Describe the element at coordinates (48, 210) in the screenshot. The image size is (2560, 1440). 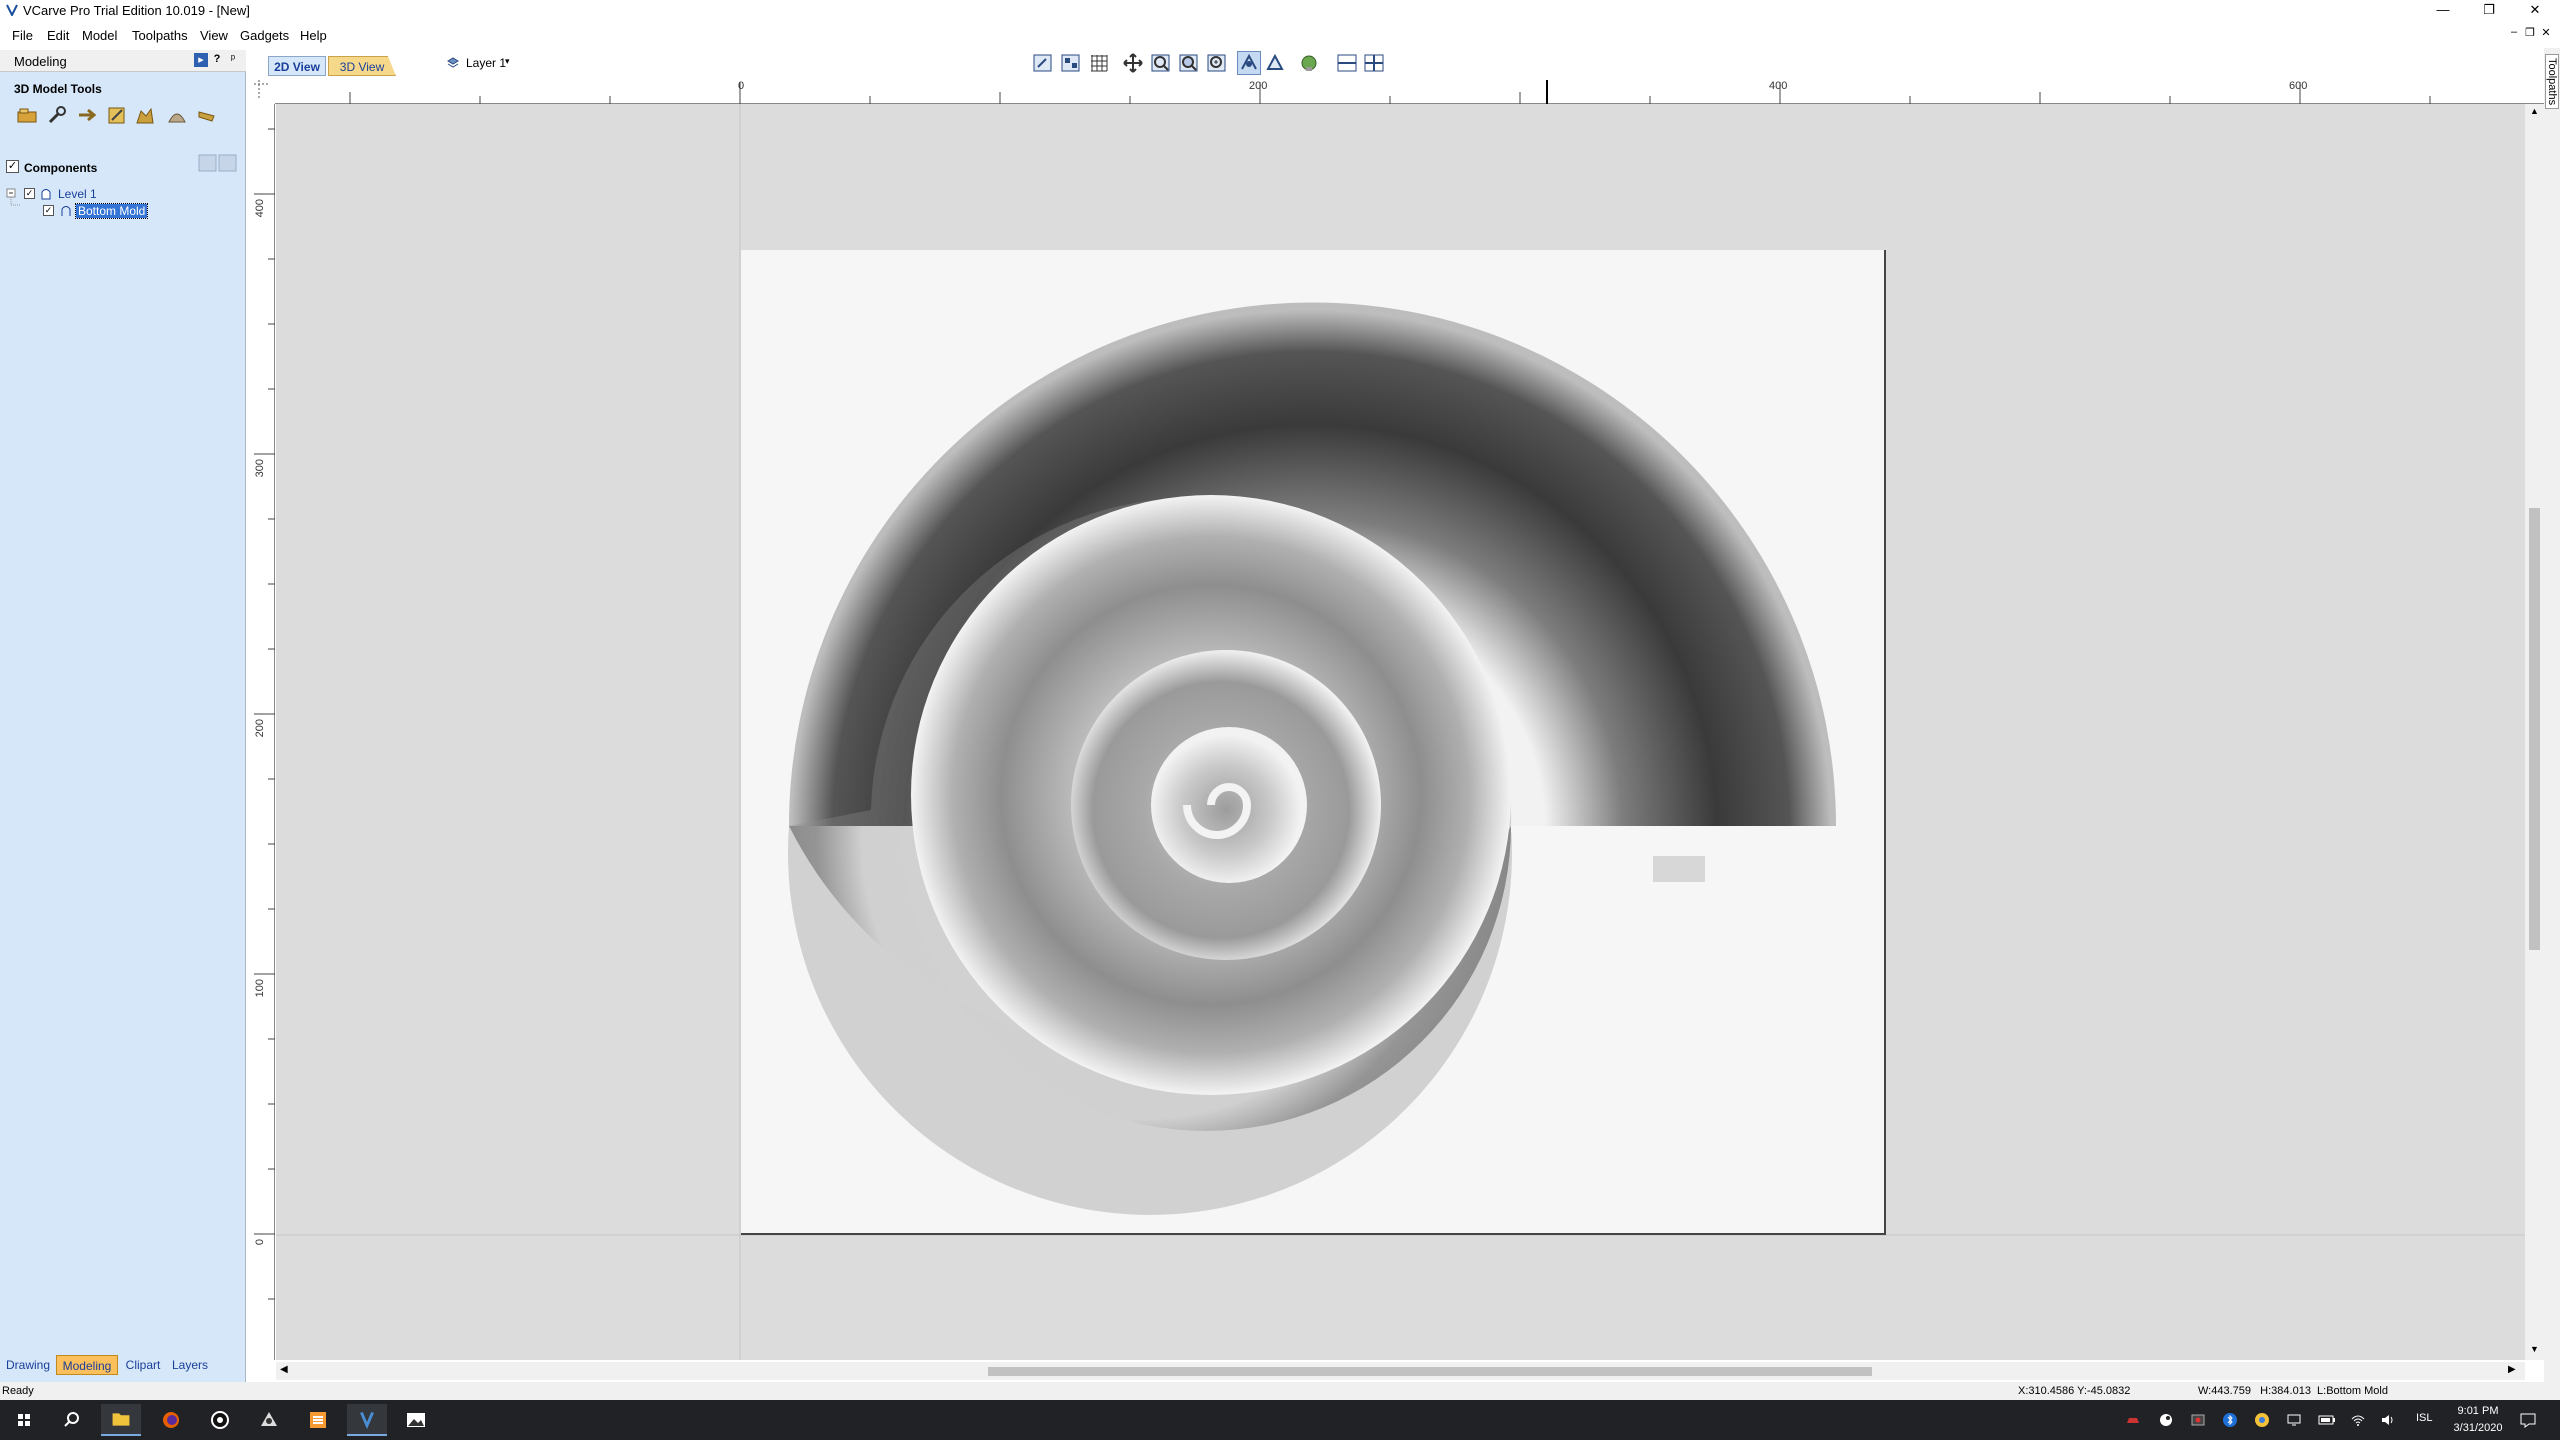
I see `bottom-mold-checkbox: ✓` at that location.